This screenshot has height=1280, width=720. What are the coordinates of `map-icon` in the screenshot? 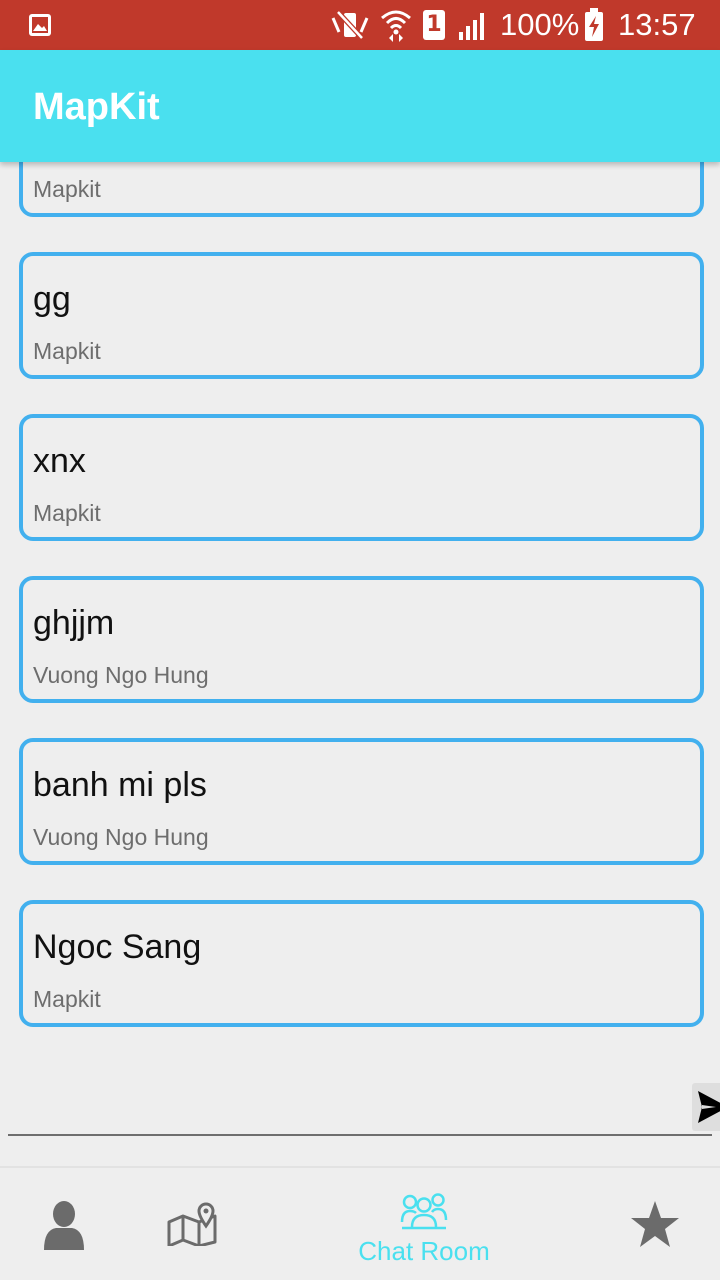 It's located at (192, 1224).